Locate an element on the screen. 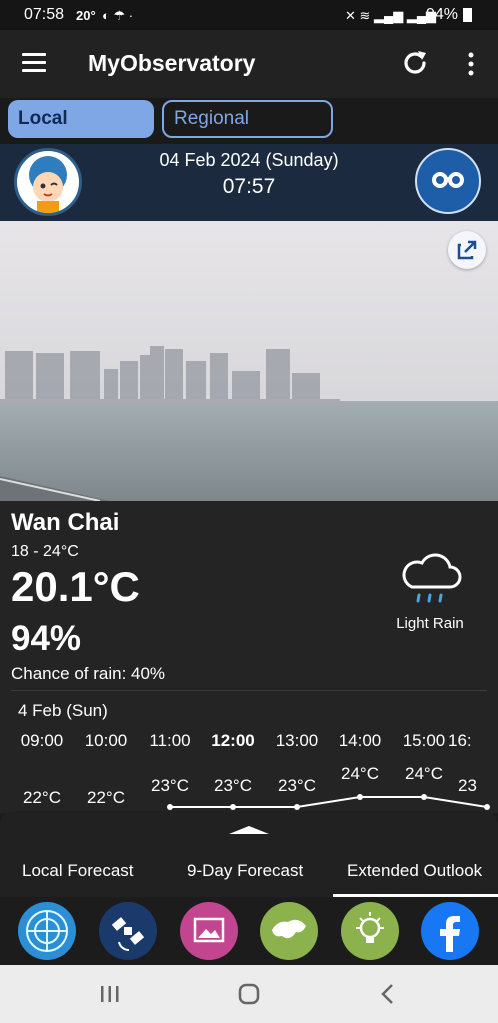 The image size is (498, 1023). shortcut-bar is located at coordinates (249, 931).